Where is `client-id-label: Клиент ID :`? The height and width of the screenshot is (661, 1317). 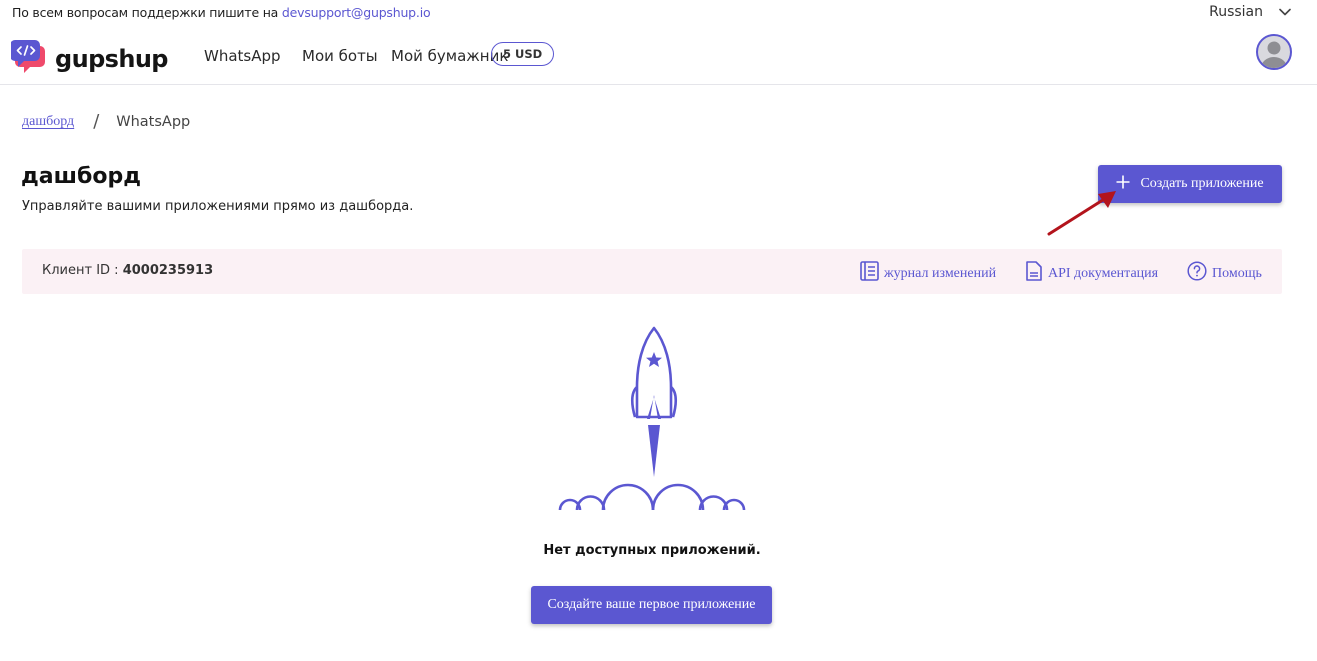 client-id-label: Клиент ID : is located at coordinates (80, 270).